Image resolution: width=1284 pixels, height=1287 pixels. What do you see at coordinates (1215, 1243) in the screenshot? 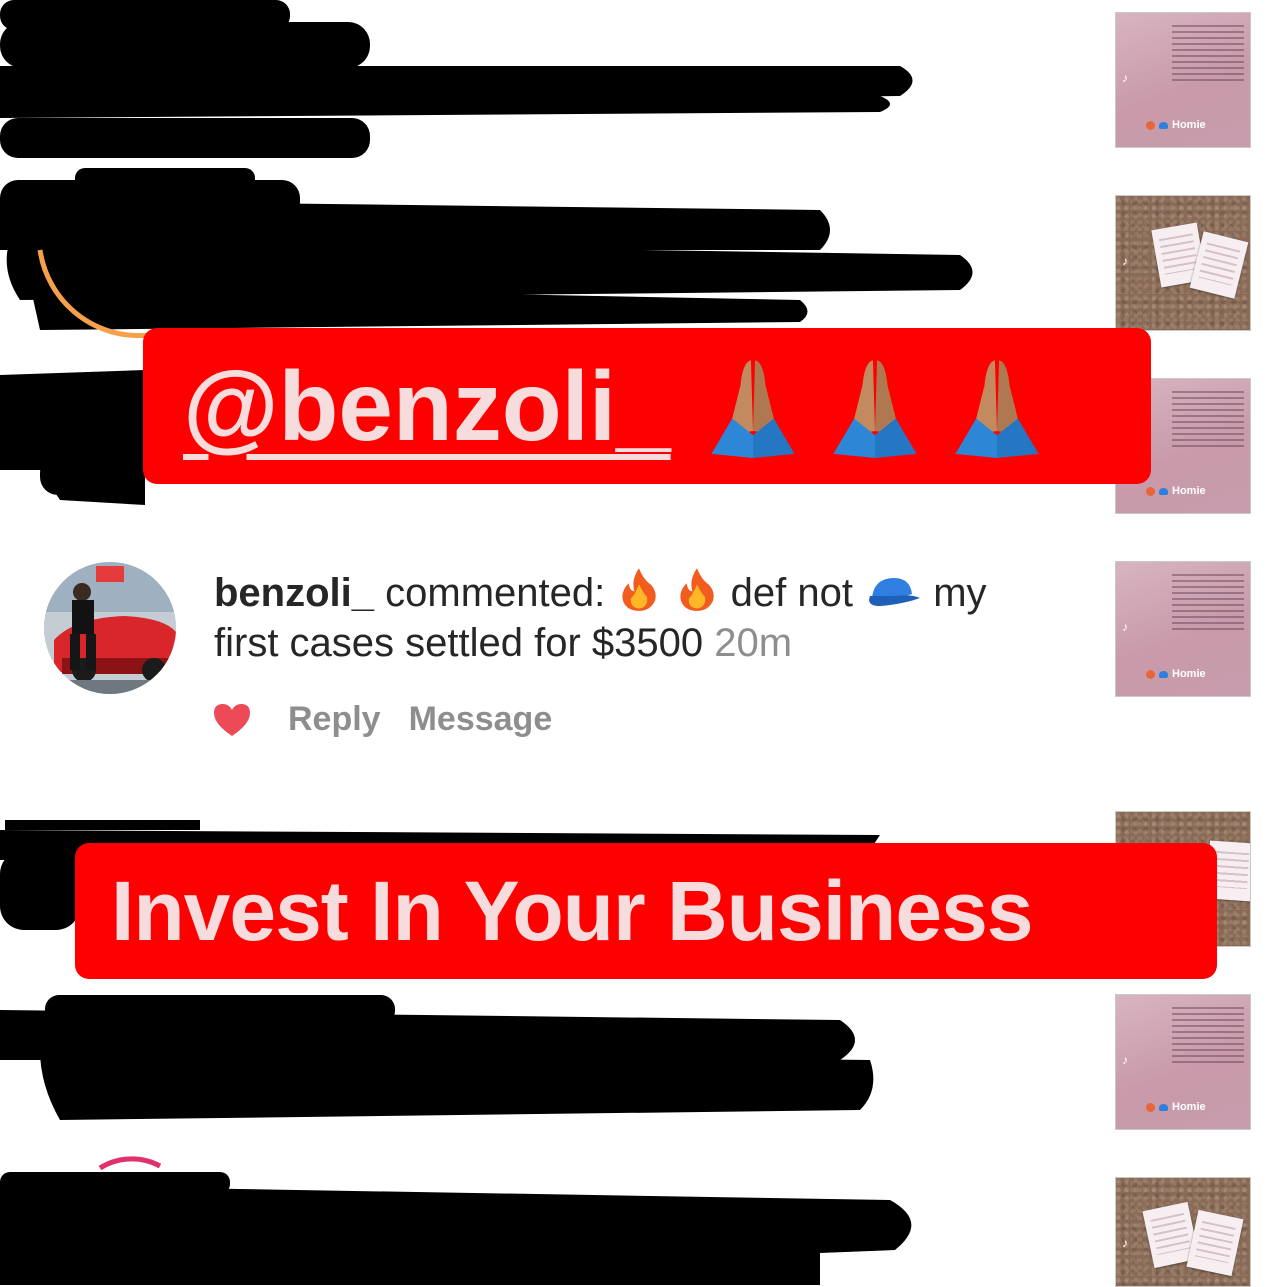
I see `paper-image` at bounding box center [1215, 1243].